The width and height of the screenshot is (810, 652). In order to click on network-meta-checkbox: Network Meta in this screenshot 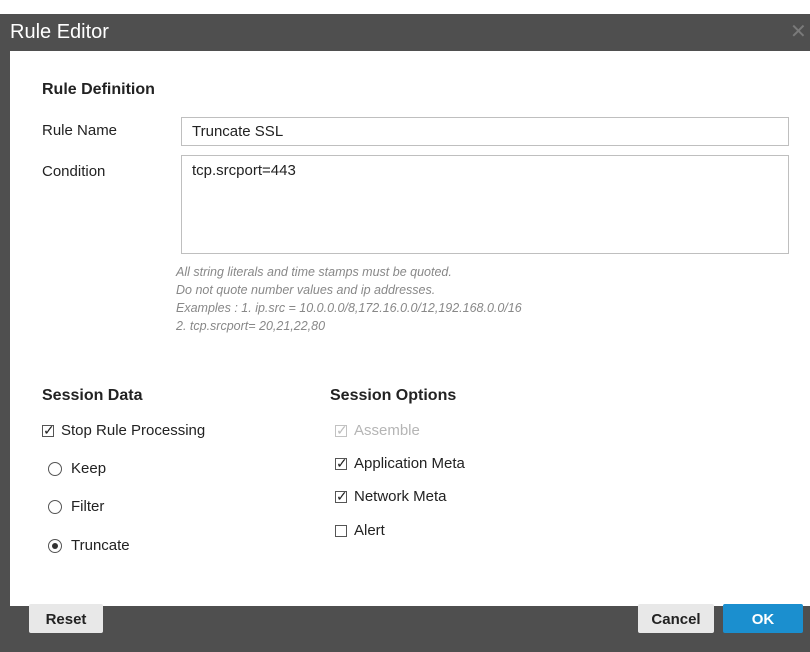, I will do `click(391, 496)`.